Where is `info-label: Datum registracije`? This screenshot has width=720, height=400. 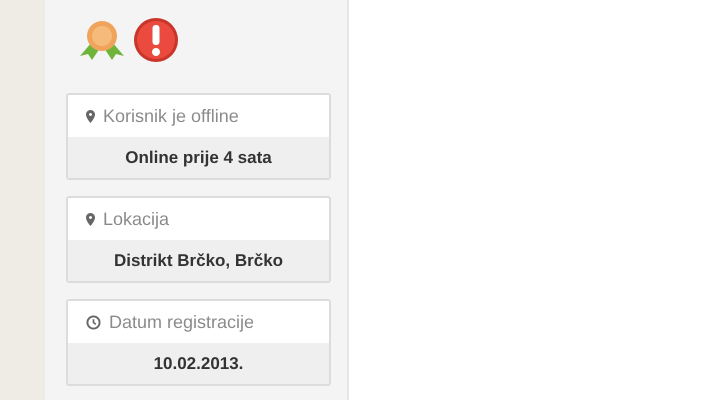
info-label: Datum registracije is located at coordinates (181, 322).